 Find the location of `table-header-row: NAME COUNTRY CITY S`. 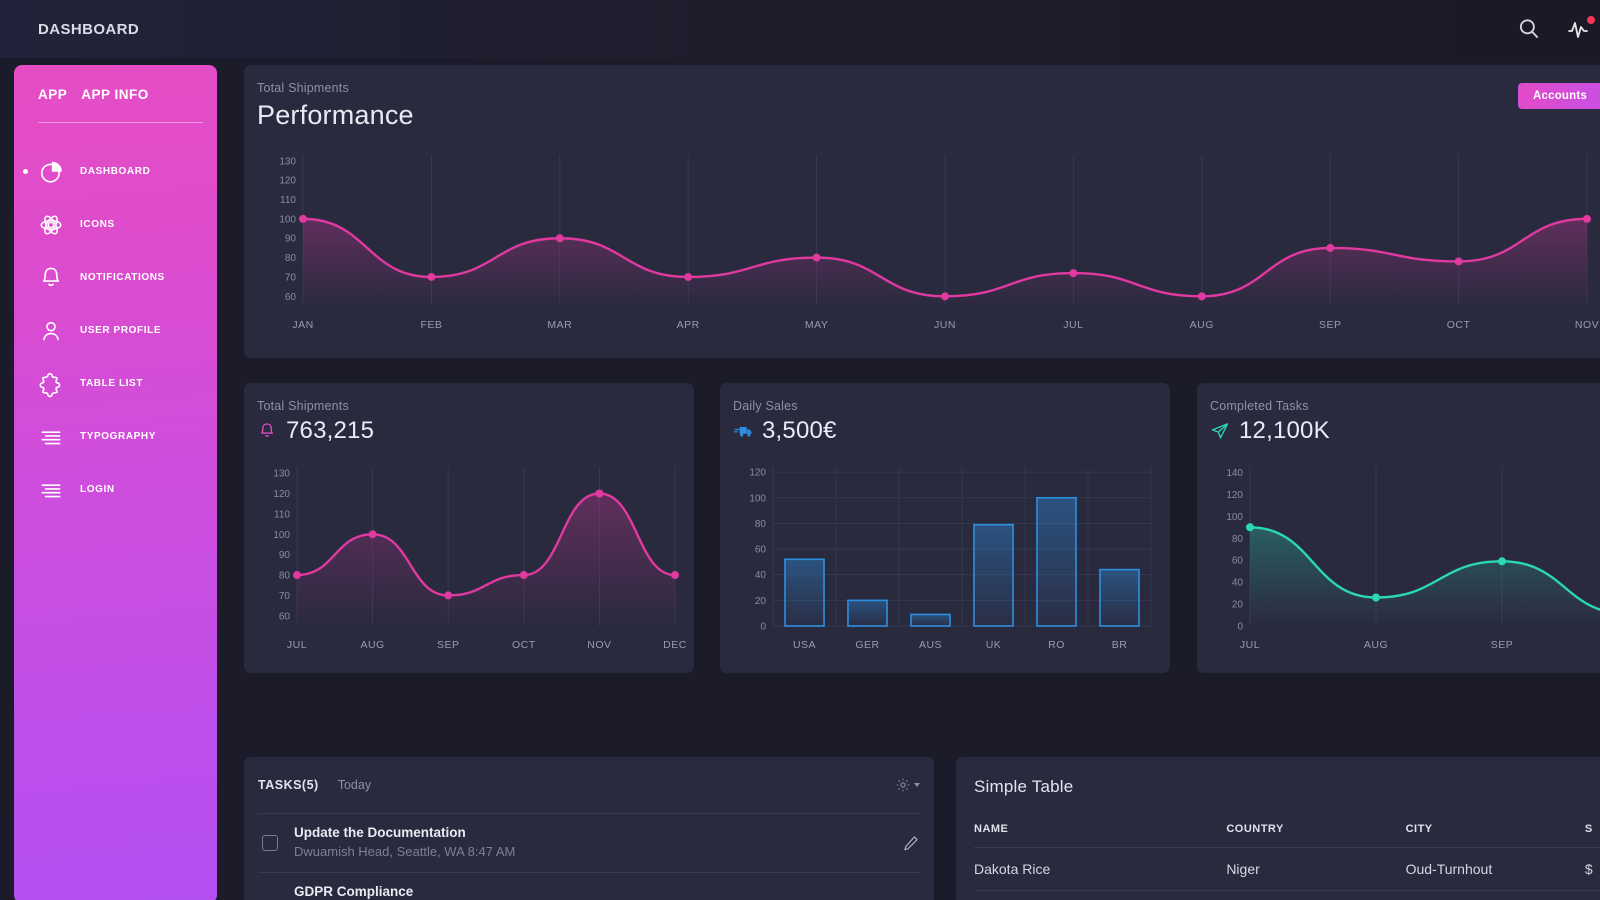

table-header-row: NAME COUNTRY CITY S is located at coordinates (1287, 832).